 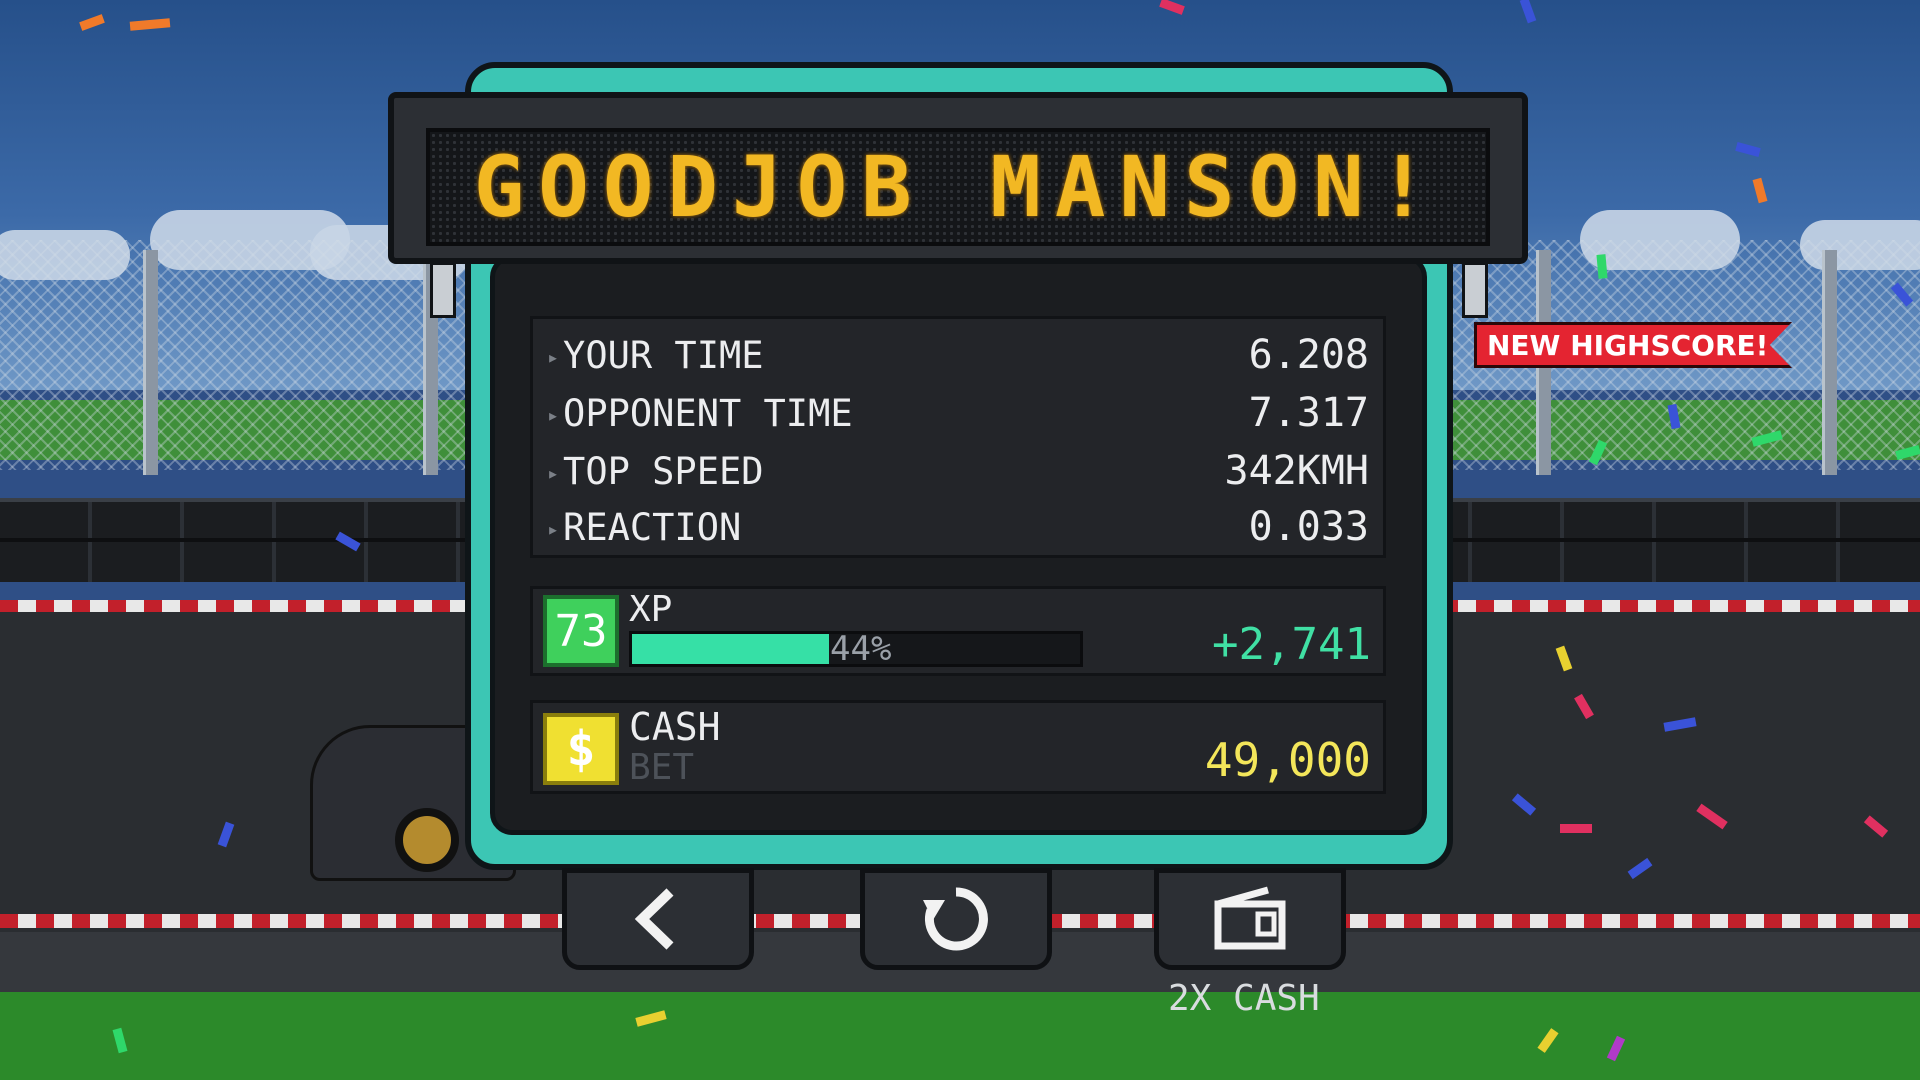 What do you see at coordinates (1628, 345) in the screenshot?
I see `highscore-text: NEW HIGHSCORE!` at bounding box center [1628, 345].